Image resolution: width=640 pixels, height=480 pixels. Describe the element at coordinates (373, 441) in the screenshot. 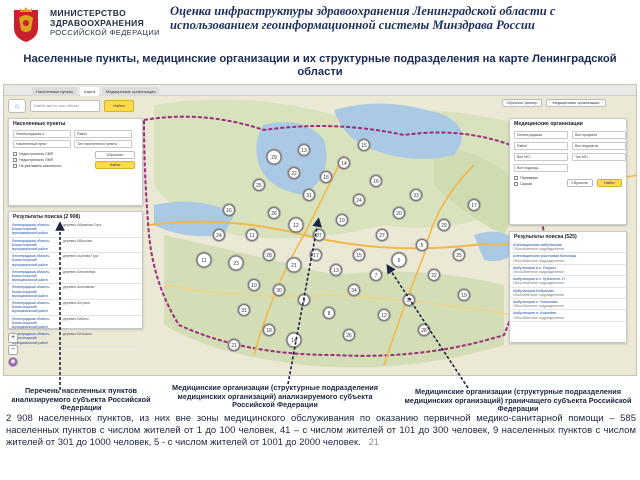

I see `page-number: 21` at that location.